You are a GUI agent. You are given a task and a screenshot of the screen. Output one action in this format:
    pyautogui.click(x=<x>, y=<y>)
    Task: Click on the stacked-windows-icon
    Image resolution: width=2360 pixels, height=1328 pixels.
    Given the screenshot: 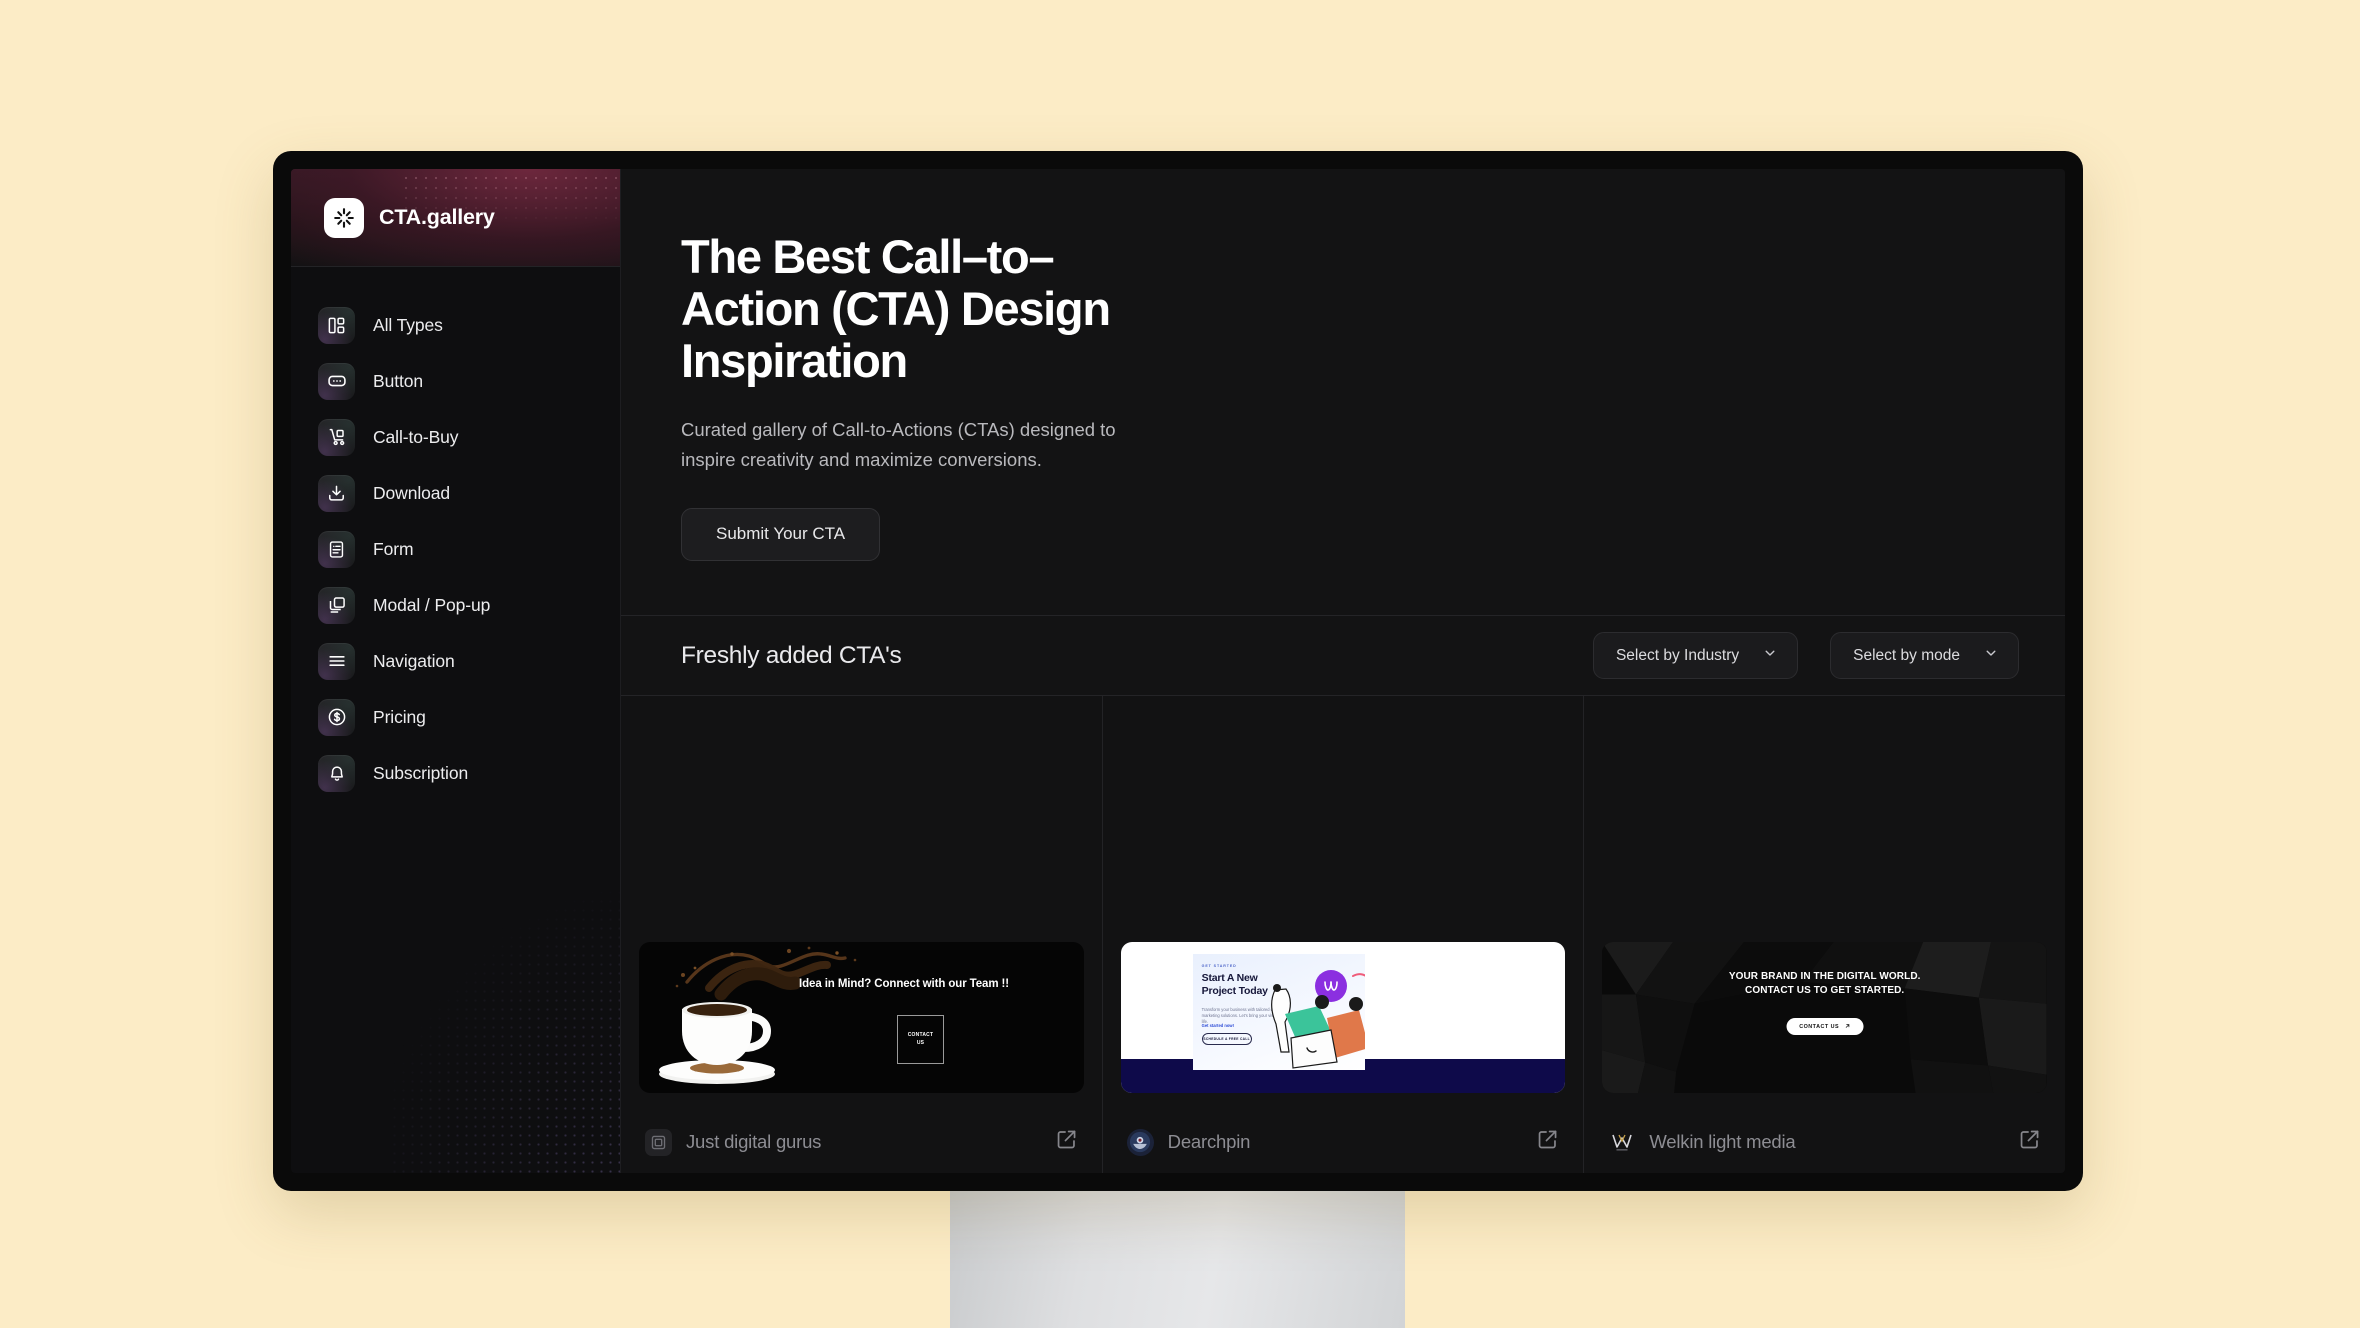 What is the action you would take?
    pyautogui.click(x=336, y=605)
    